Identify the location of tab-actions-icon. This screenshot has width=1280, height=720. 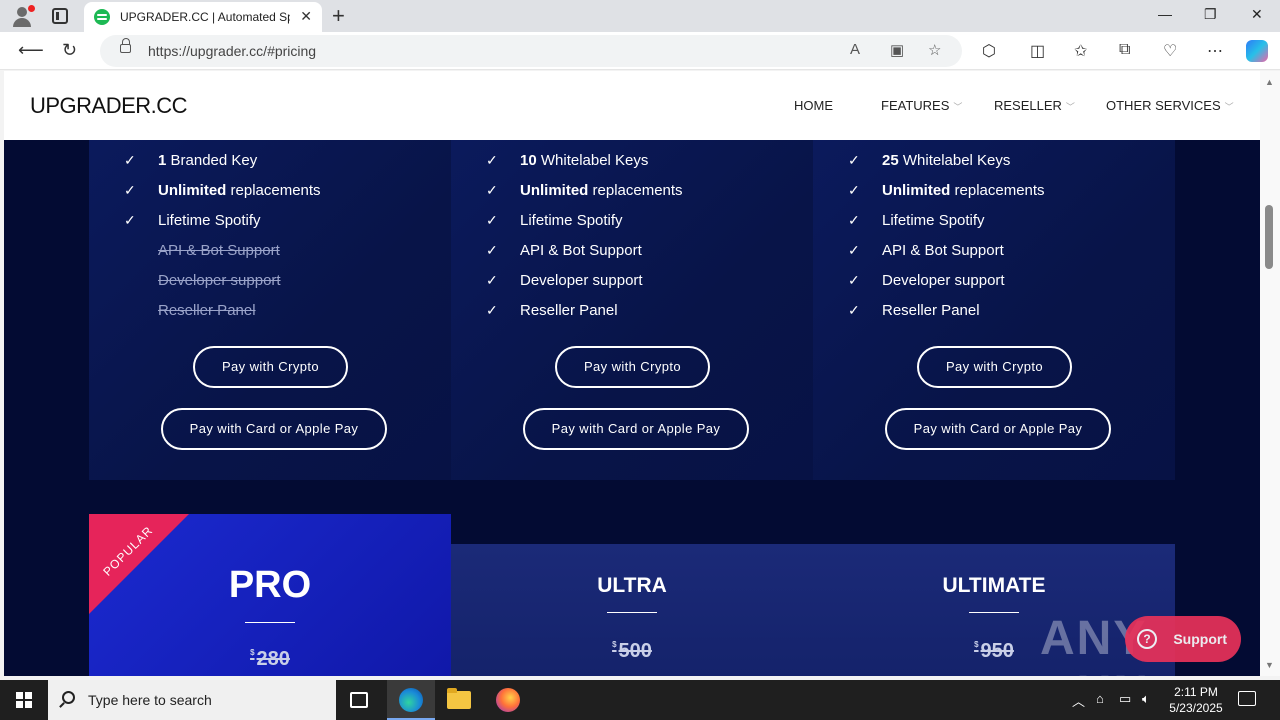
(60, 16).